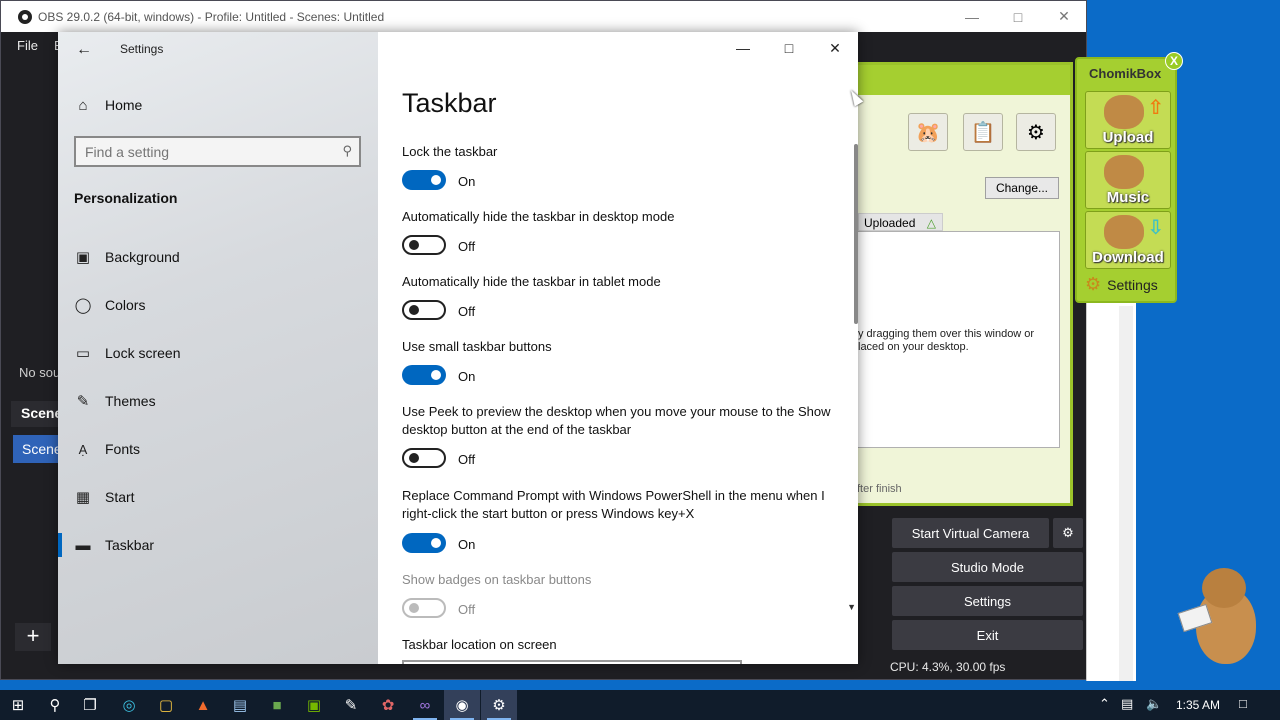 This screenshot has height=720, width=1280. What do you see at coordinates (218, 257) in the screenshot?
I see `nav-item-background: ▣ Background` at bounding box center [218, 257].